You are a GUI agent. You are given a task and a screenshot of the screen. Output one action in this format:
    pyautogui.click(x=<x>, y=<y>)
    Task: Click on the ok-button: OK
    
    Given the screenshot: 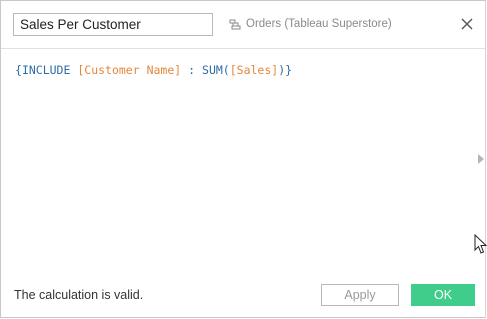 What is the action you would take?
    pyautogui.click(x=443, y=295)
    